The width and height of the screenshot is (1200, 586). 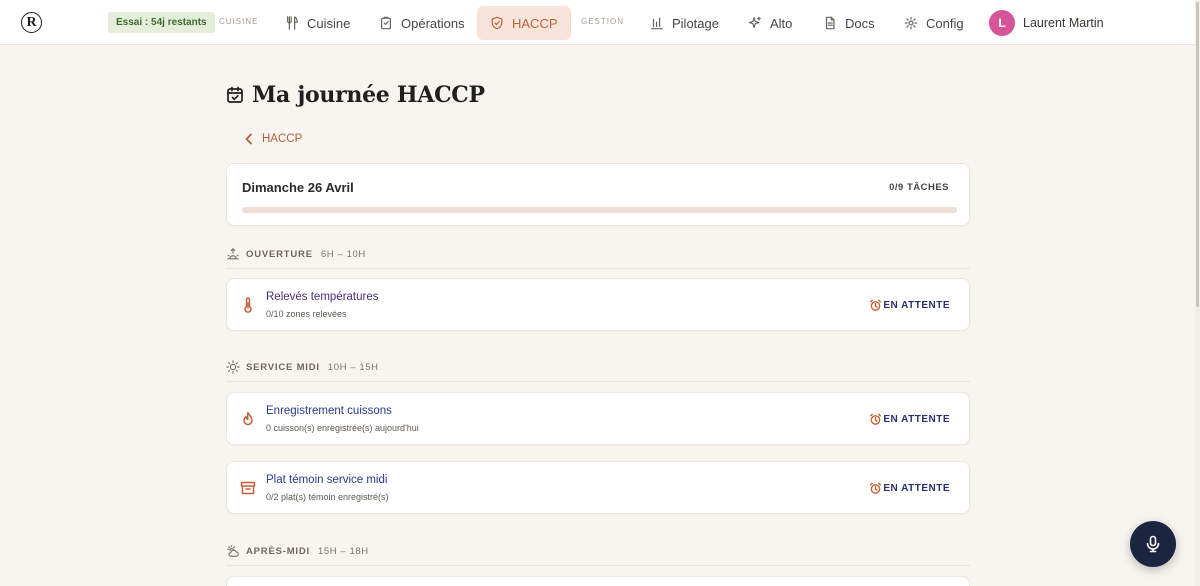 I want to click on nav-label: Cuisine, so click(x=329, y=23).